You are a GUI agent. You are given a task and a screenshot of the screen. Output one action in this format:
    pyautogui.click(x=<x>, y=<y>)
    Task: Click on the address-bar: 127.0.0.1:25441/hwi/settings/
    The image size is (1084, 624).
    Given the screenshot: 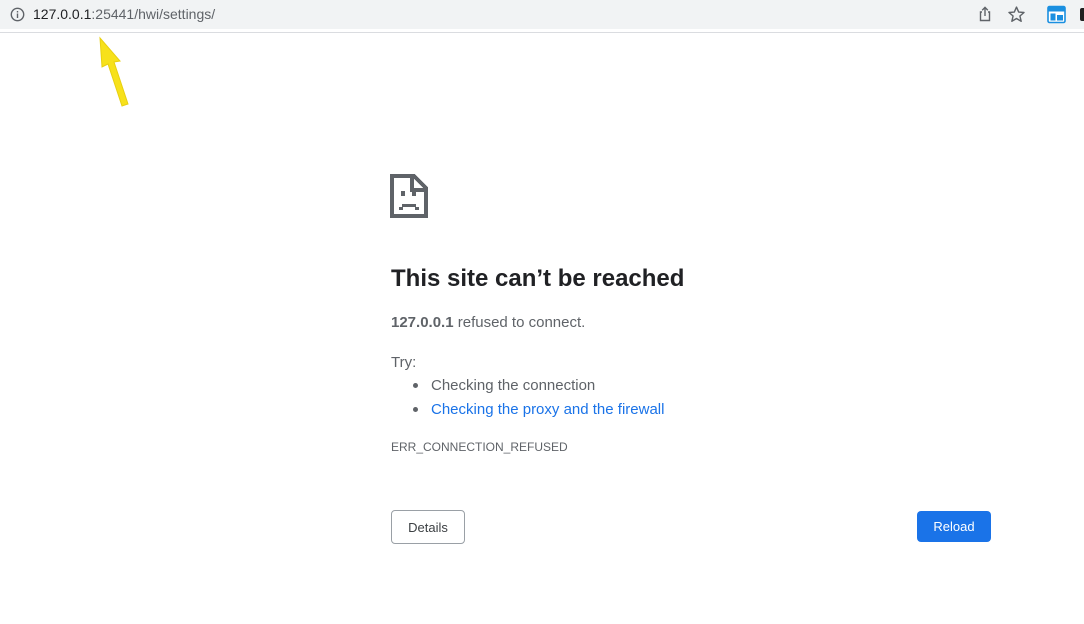 What is the action you would take?
    pyautogui.click(x=542, y=14)
    